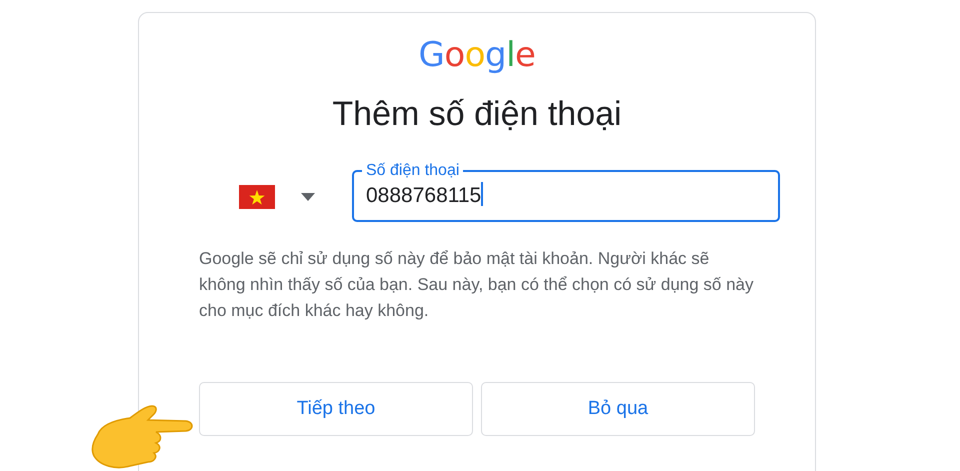 This screenshot has height=471, width=960. What do you see at coordinates (566, 192) in the screenshot?
I see `phone-field: Số điện thoại 0888768115` at bounding box center [566, 192].